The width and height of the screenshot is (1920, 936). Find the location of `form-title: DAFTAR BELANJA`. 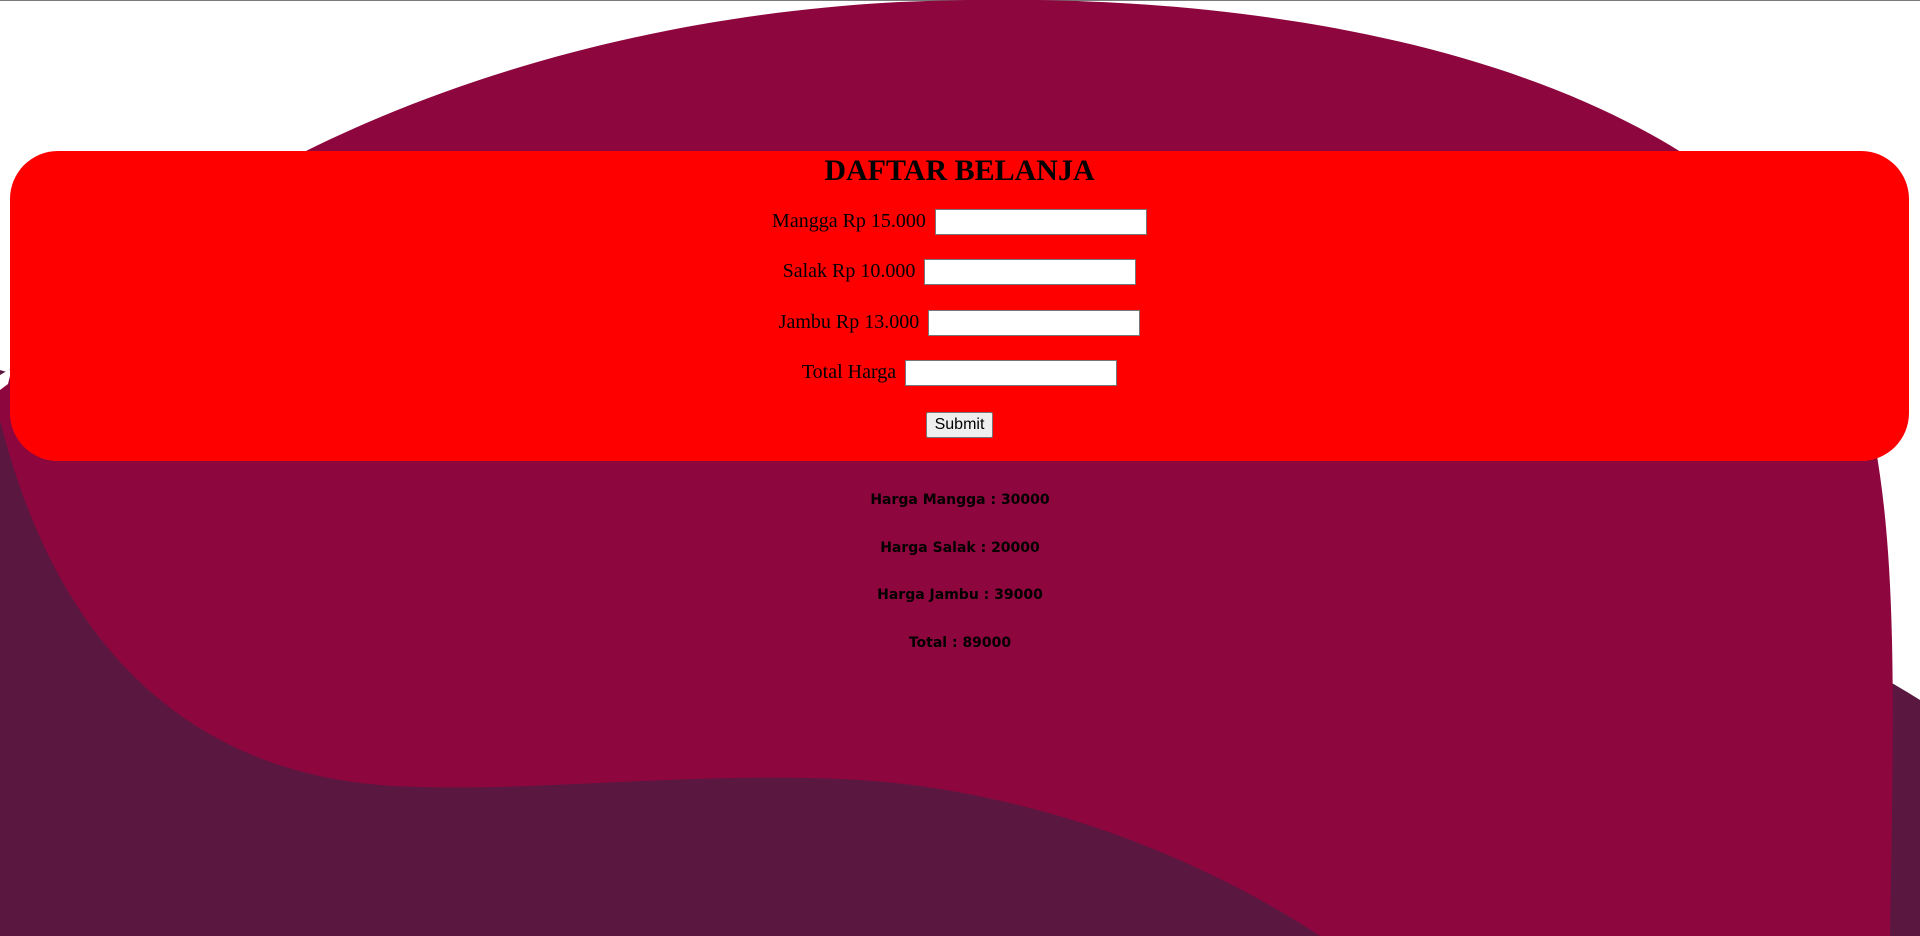

form-title: DAFTAR BELANJA is located at coordinates (959, 170).